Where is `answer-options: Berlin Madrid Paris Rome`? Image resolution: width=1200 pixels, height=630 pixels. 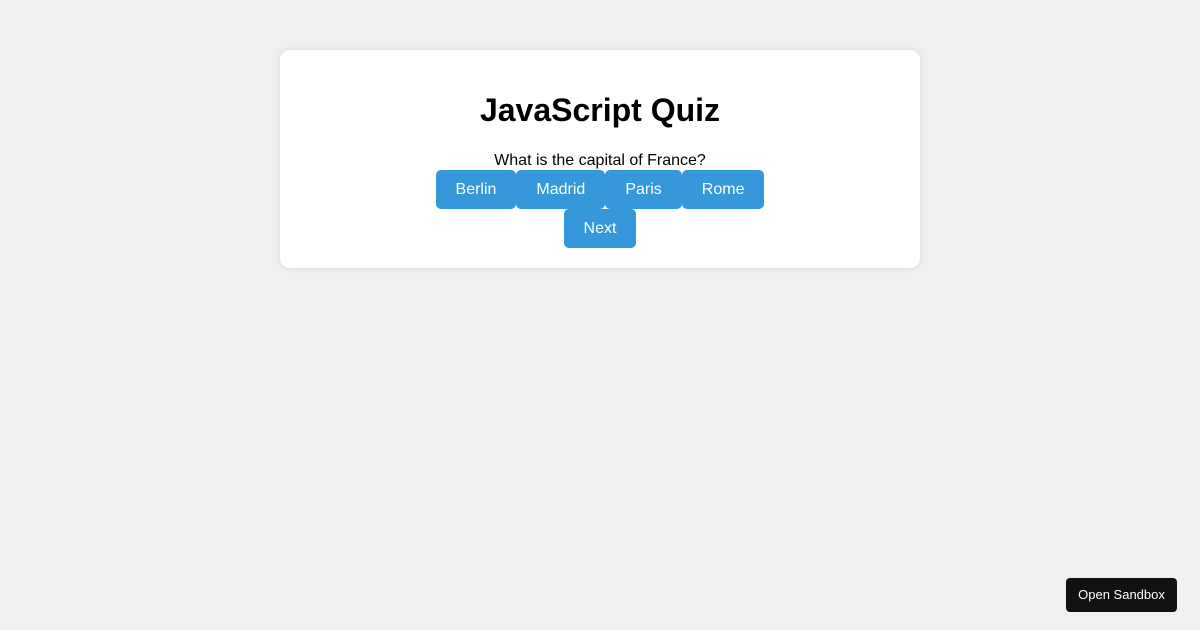 answer-options: Berlin Madrid Paris Rome is located at coordinates (600, 189).